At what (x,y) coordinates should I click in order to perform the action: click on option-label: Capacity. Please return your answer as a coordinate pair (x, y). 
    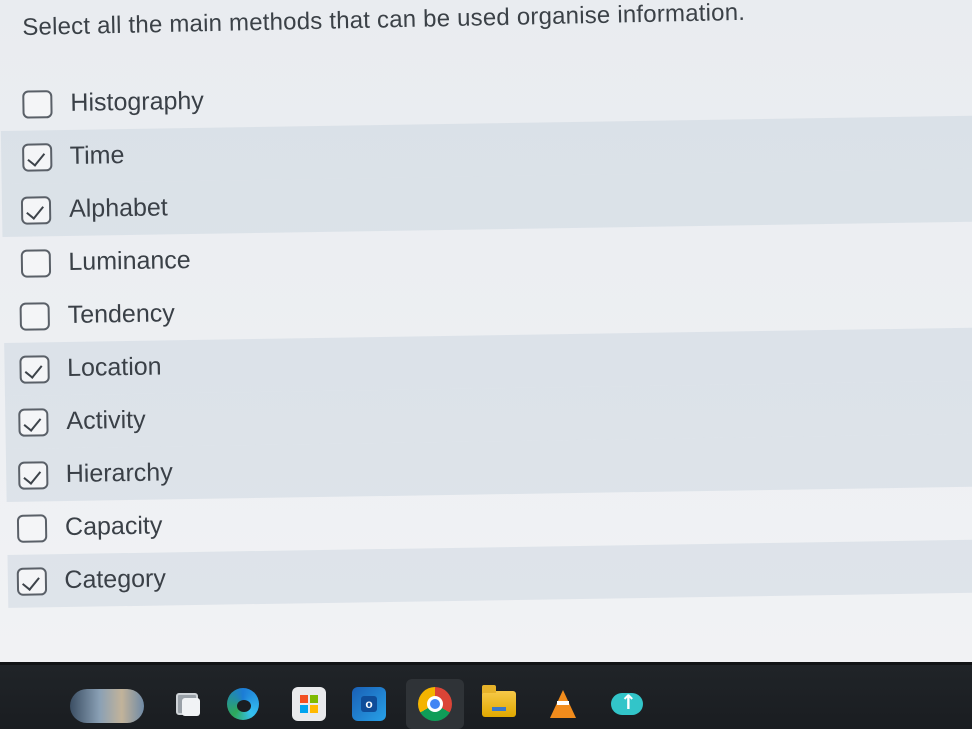
    Looking at the image, I should click on (113, 526).